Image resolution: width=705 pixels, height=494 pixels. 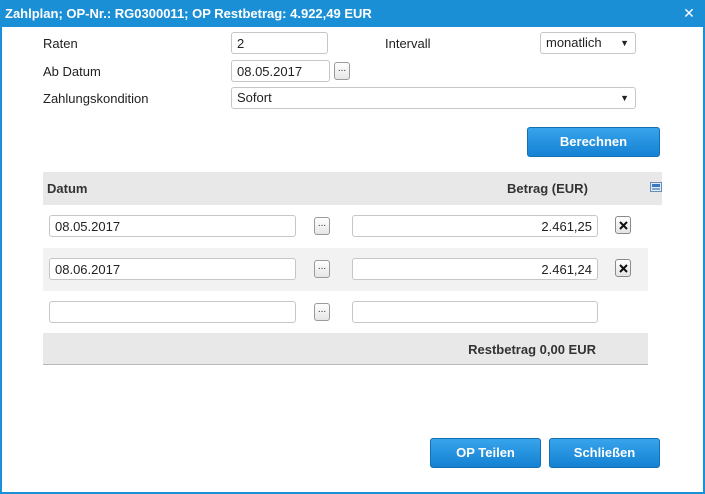 What do you see at coordinates (574, 42) in the screenshot?
I see `intervall-value: monatlich` at bounding box center [574, 42].